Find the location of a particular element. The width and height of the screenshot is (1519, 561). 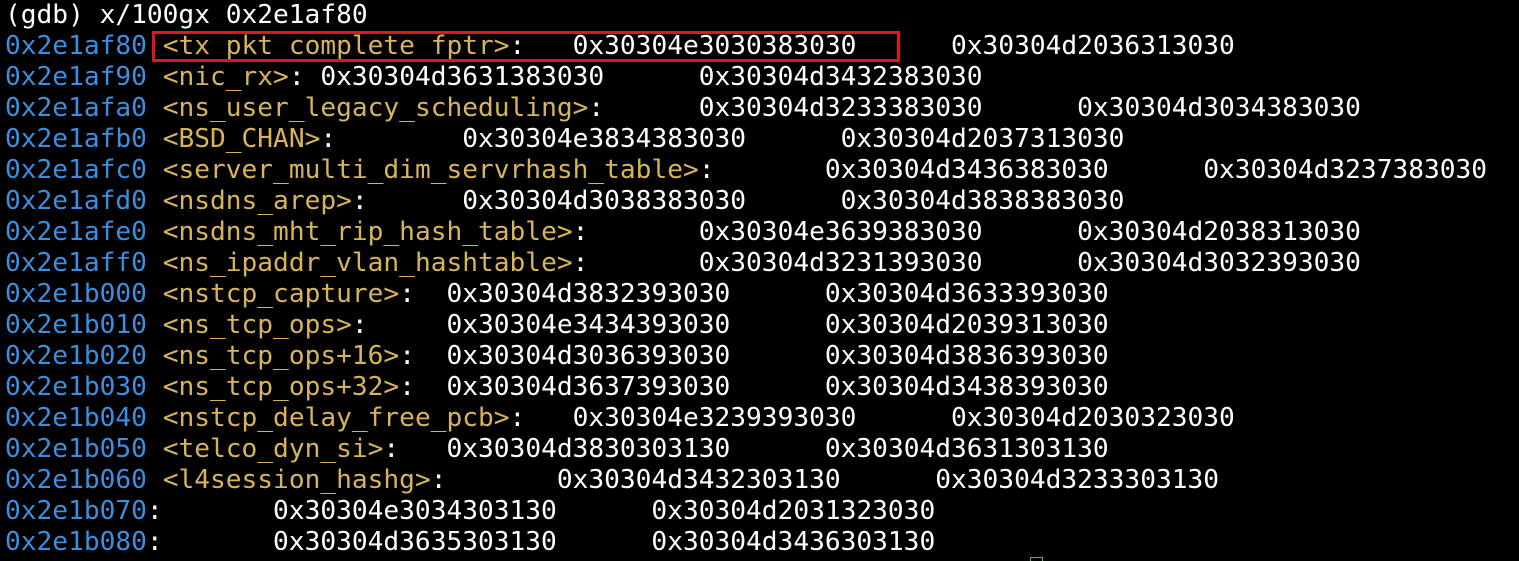

memory-values: : 0x30304d3436383030 0x30304d3237383030 is located at coordinates (1093, 170).